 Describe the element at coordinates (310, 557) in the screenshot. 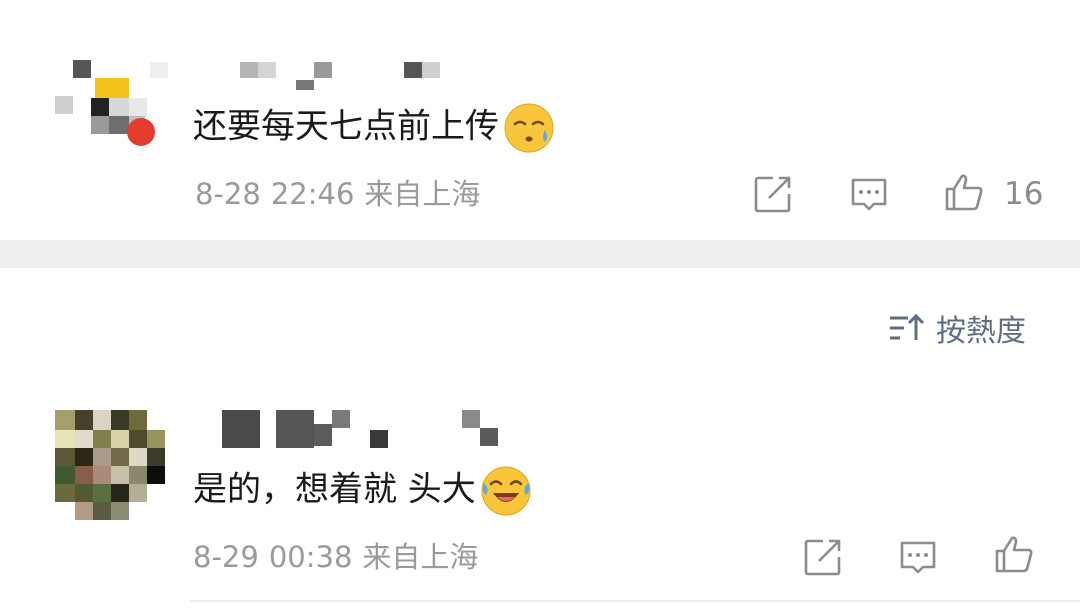

I see `comment-time: 00:38` at that location.